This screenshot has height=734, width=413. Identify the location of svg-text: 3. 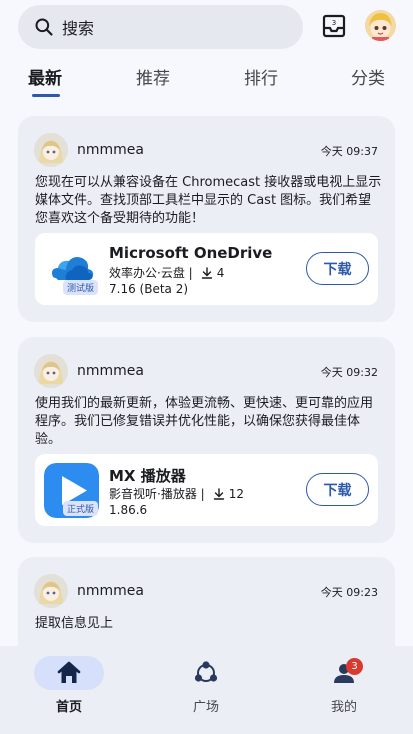
(334, 23).